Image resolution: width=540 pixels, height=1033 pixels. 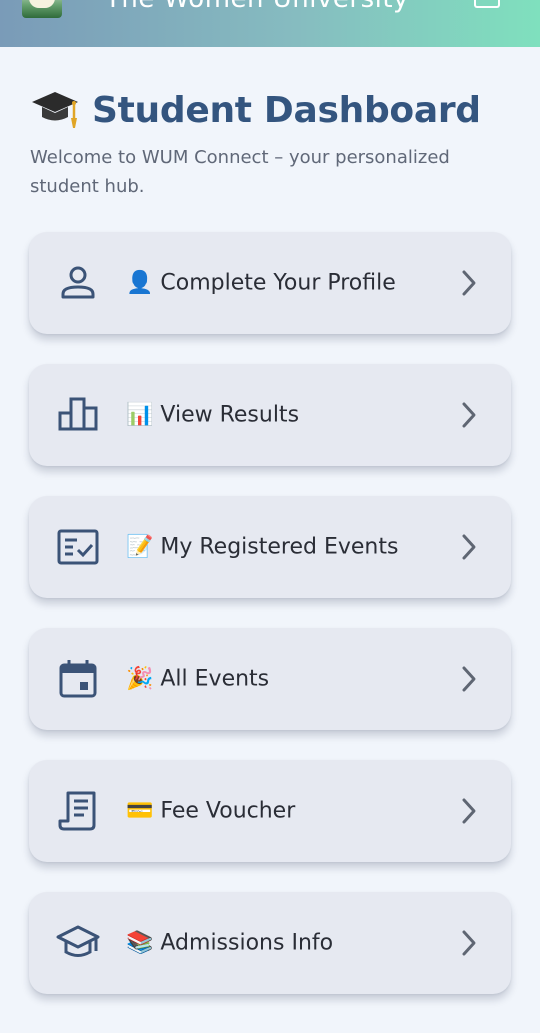 What do you see at coordinates (78, 282) in the screenshot?
I see `person-icon` at bounding box center [78, 282].